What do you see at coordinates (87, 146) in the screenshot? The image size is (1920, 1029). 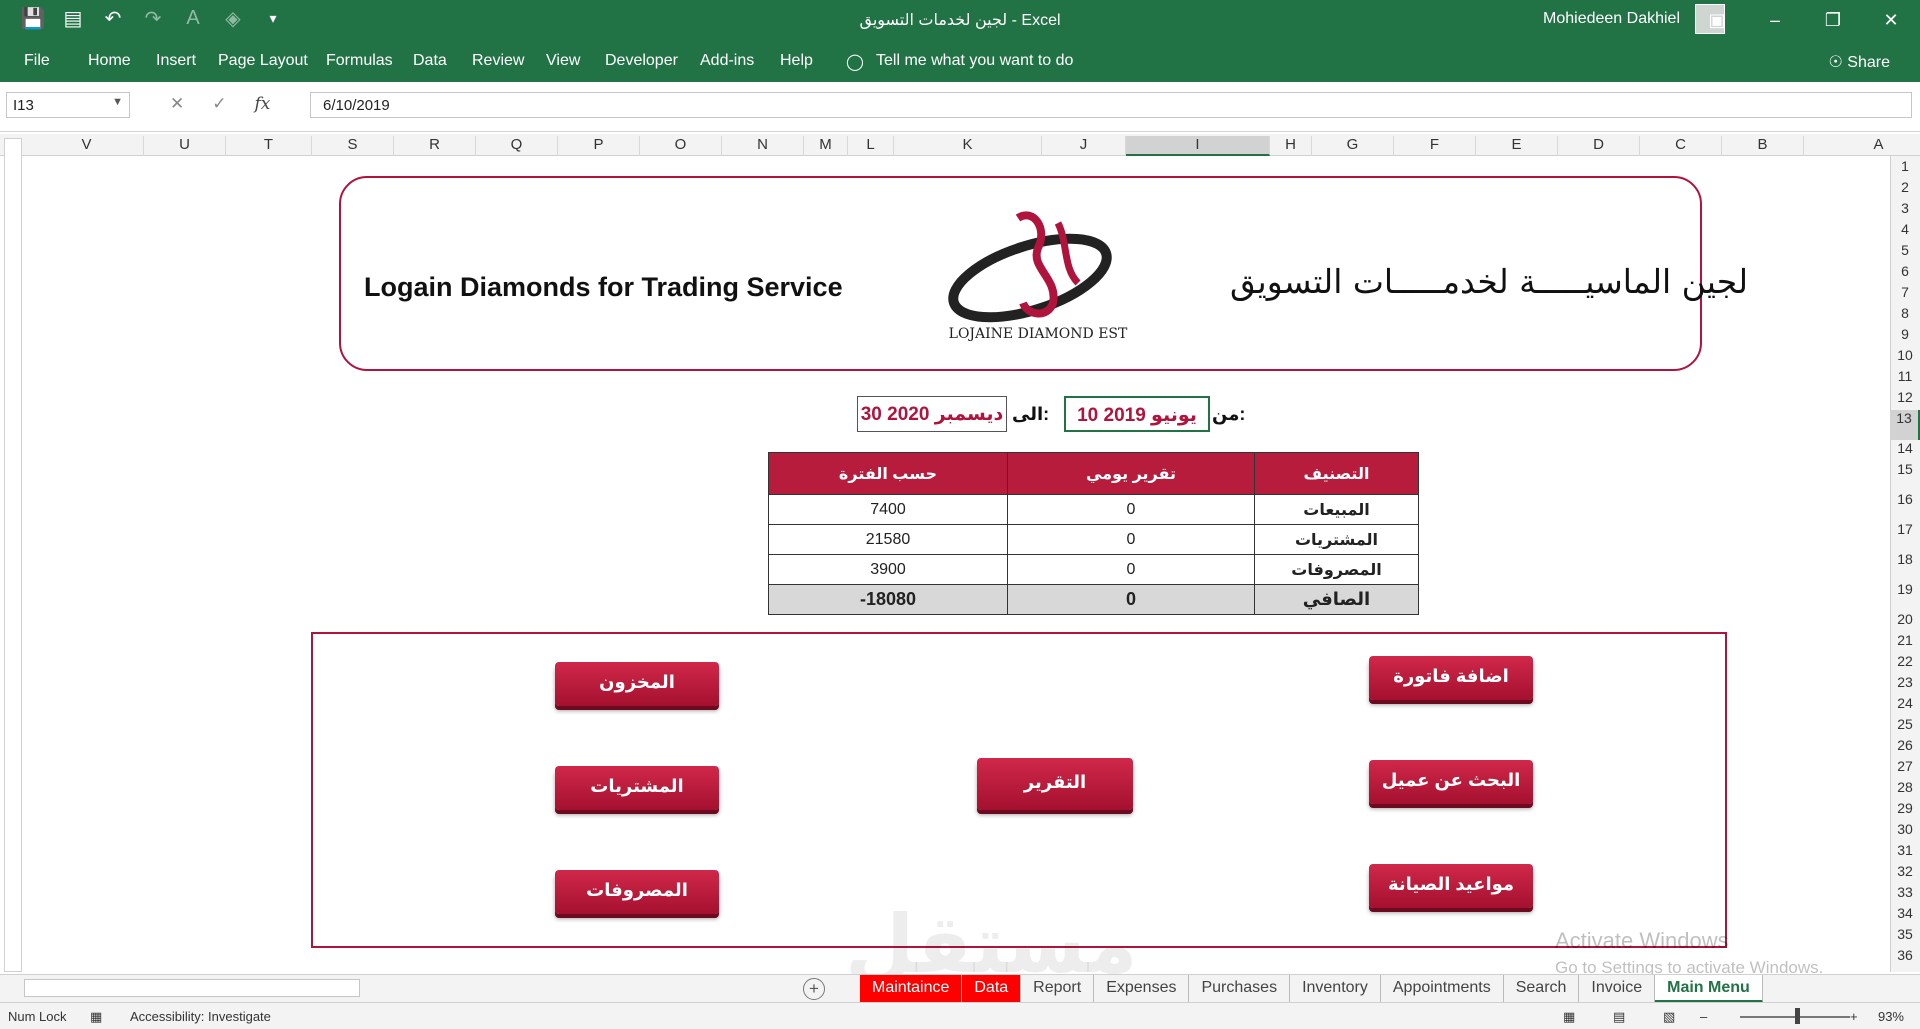 I see `column-header-v: V` at bounding box center [87, 146].